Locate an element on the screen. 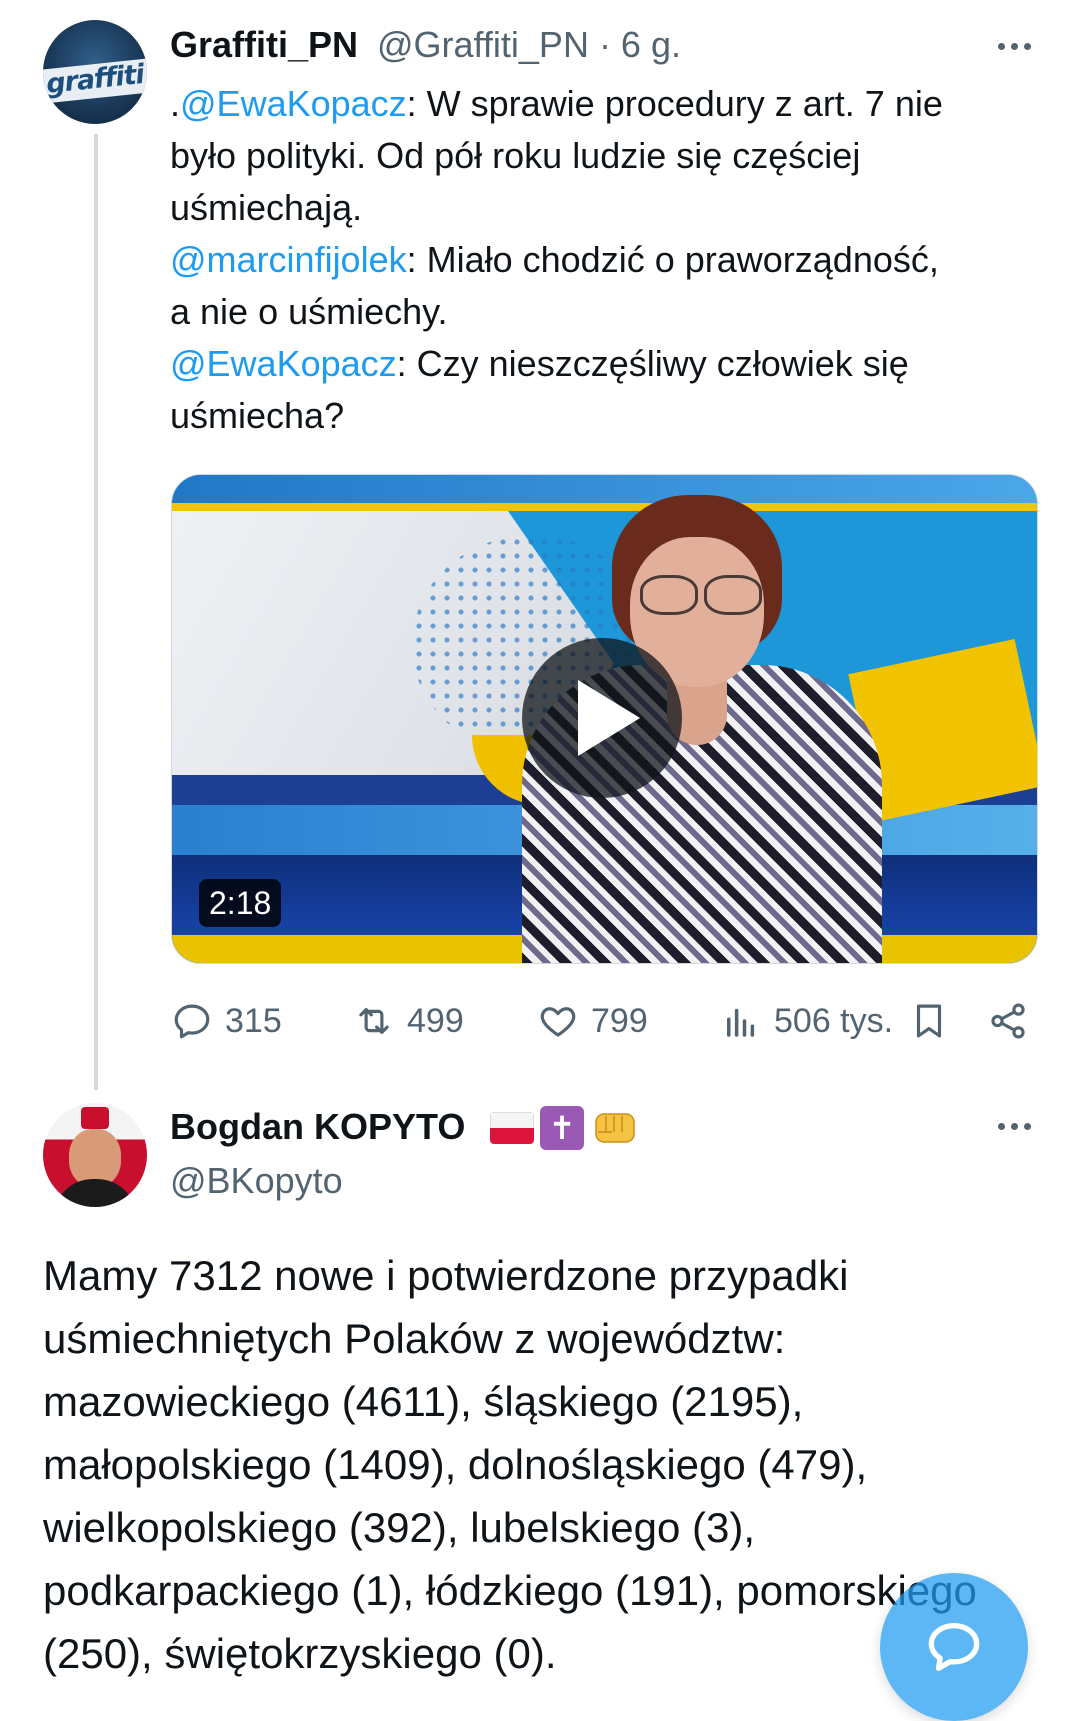 This screenshot has width=1080, height=1721. heart-icon is located at coordinates (558, 1022).